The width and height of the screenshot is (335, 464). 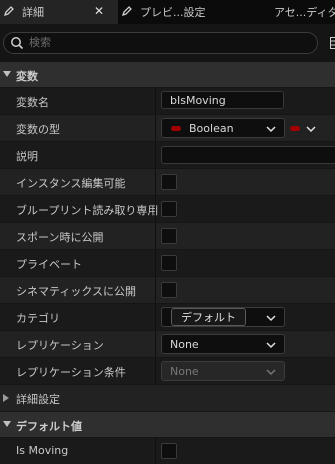 What do you see at coordinates (71, 183) in the screenshot?
I see `row-label: インスタンス編集可能` at bounding box center [71, 183].